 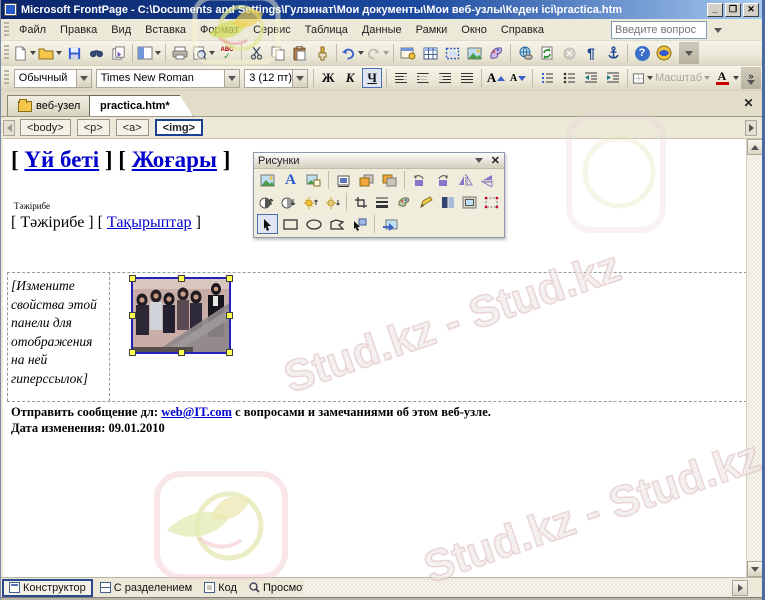 I want to click on zoom-button: Масштаб, so click(x=682, y=78).